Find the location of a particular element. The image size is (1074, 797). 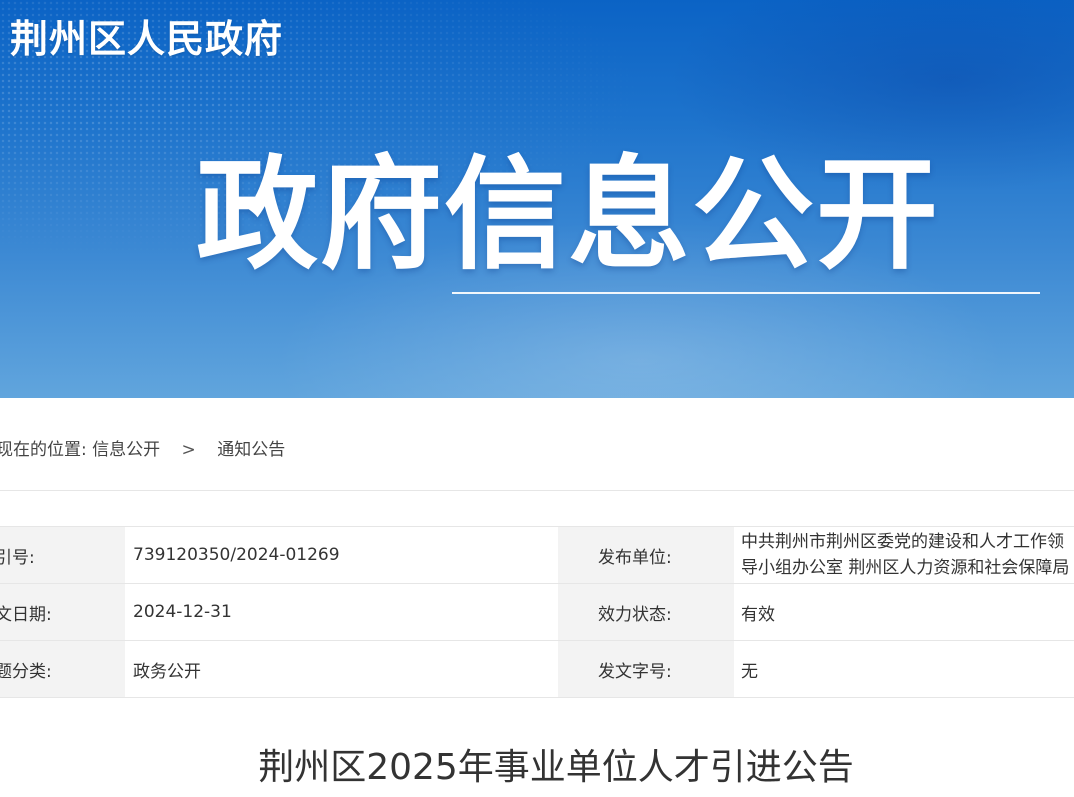

meta-row: 发文日期: 2024-12-31 效力状态: 有效 is located at coordinates (537, 612).